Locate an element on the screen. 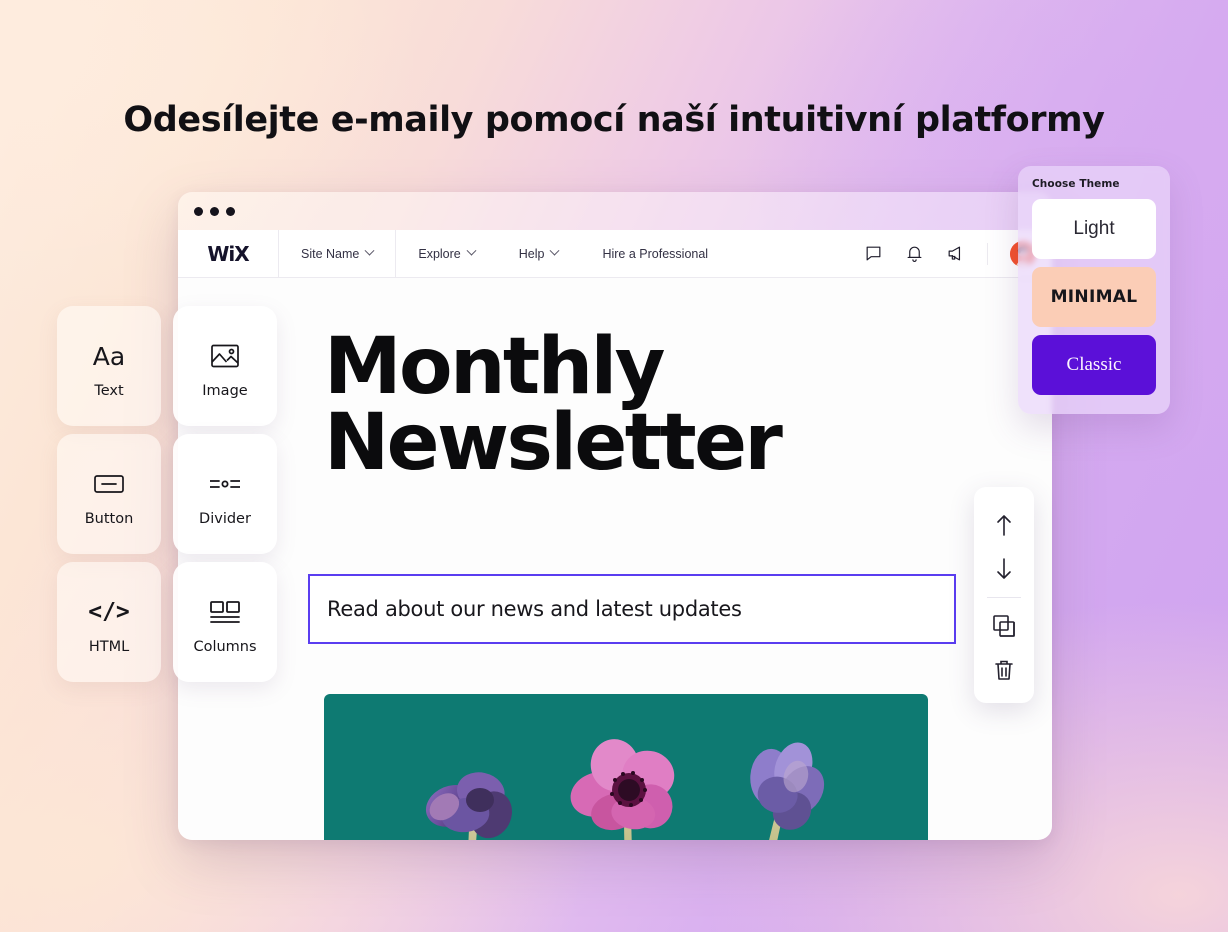 The height and width of the screenshot is (932, 1228). nav-label: Explore is located at coordinates (439, 253).